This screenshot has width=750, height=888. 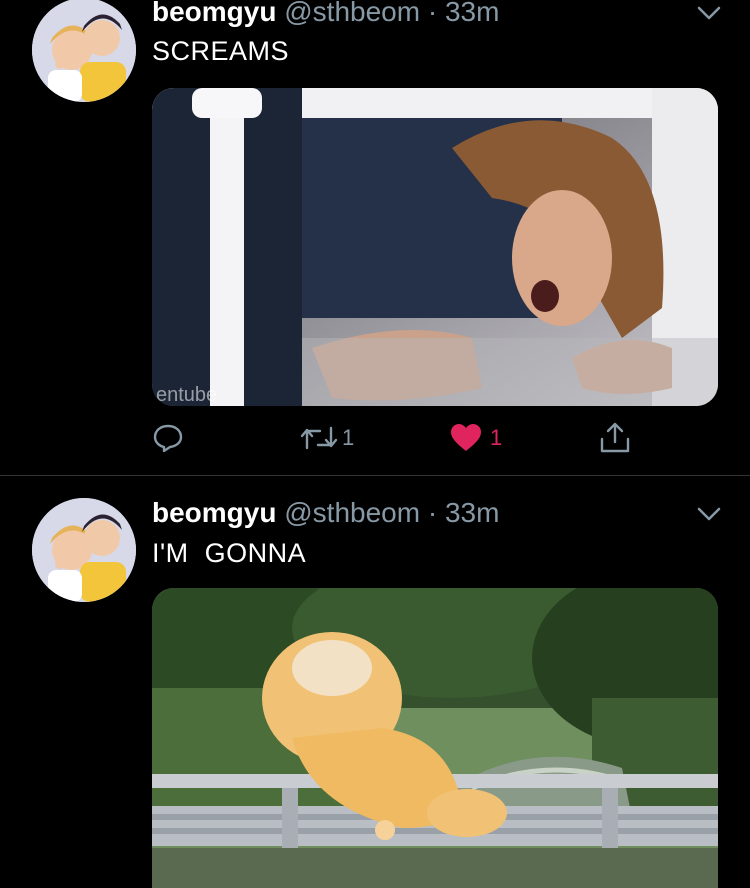 I want to click on like-count: 1, so click(x=496, y=437).